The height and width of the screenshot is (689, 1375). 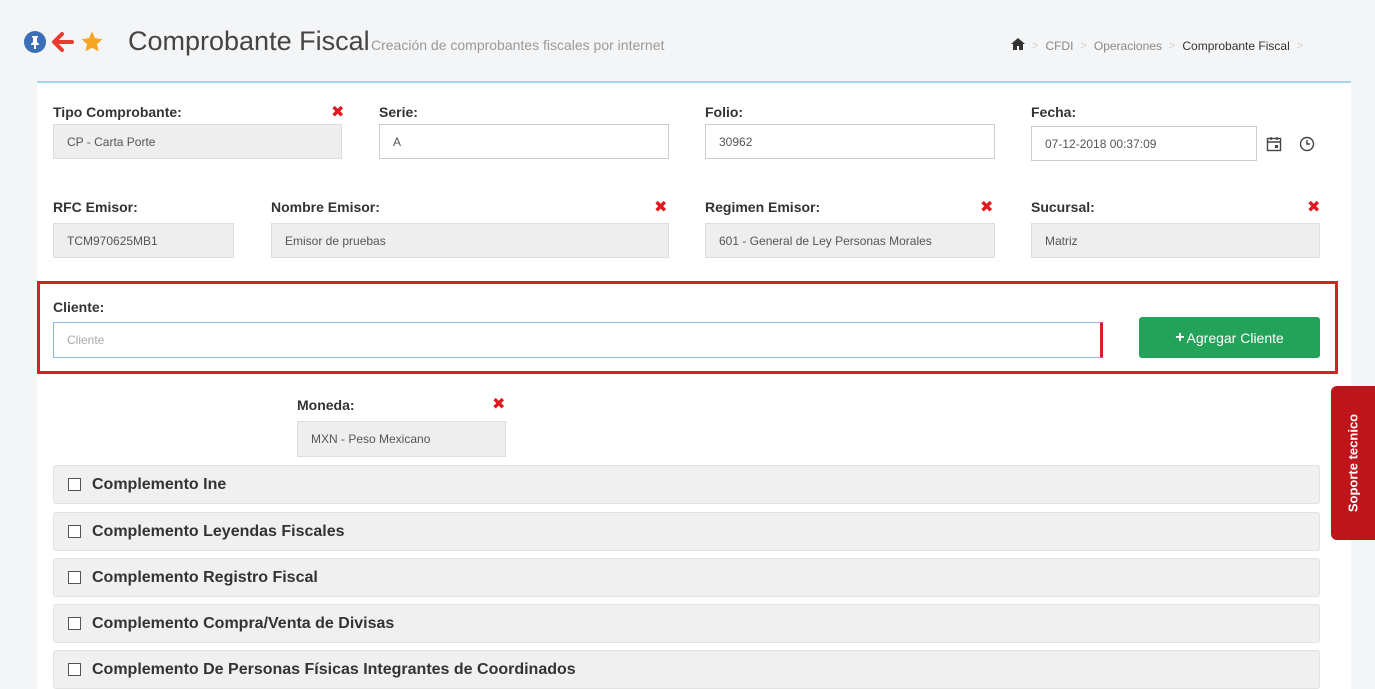 I want to click on back-arrow-icon, so click(x=63, y=42).